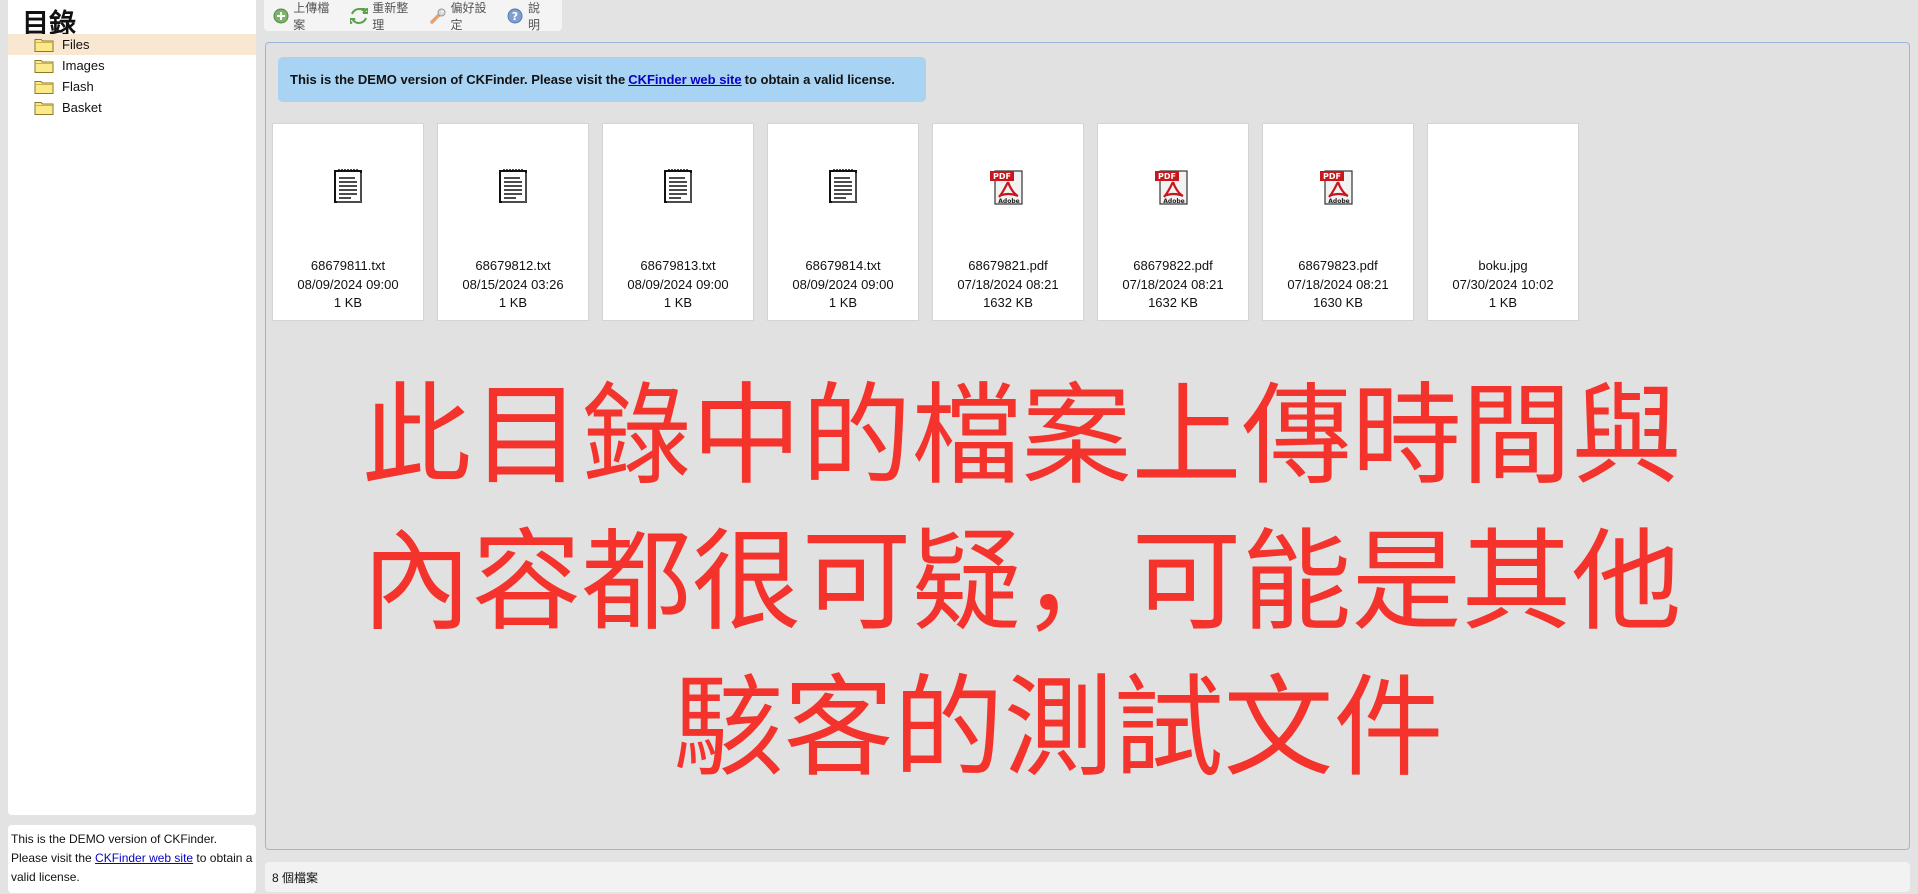 This screenshot has width=1918, height=894. I want to click on folder-item-flash: Flash, so click(132, 86).